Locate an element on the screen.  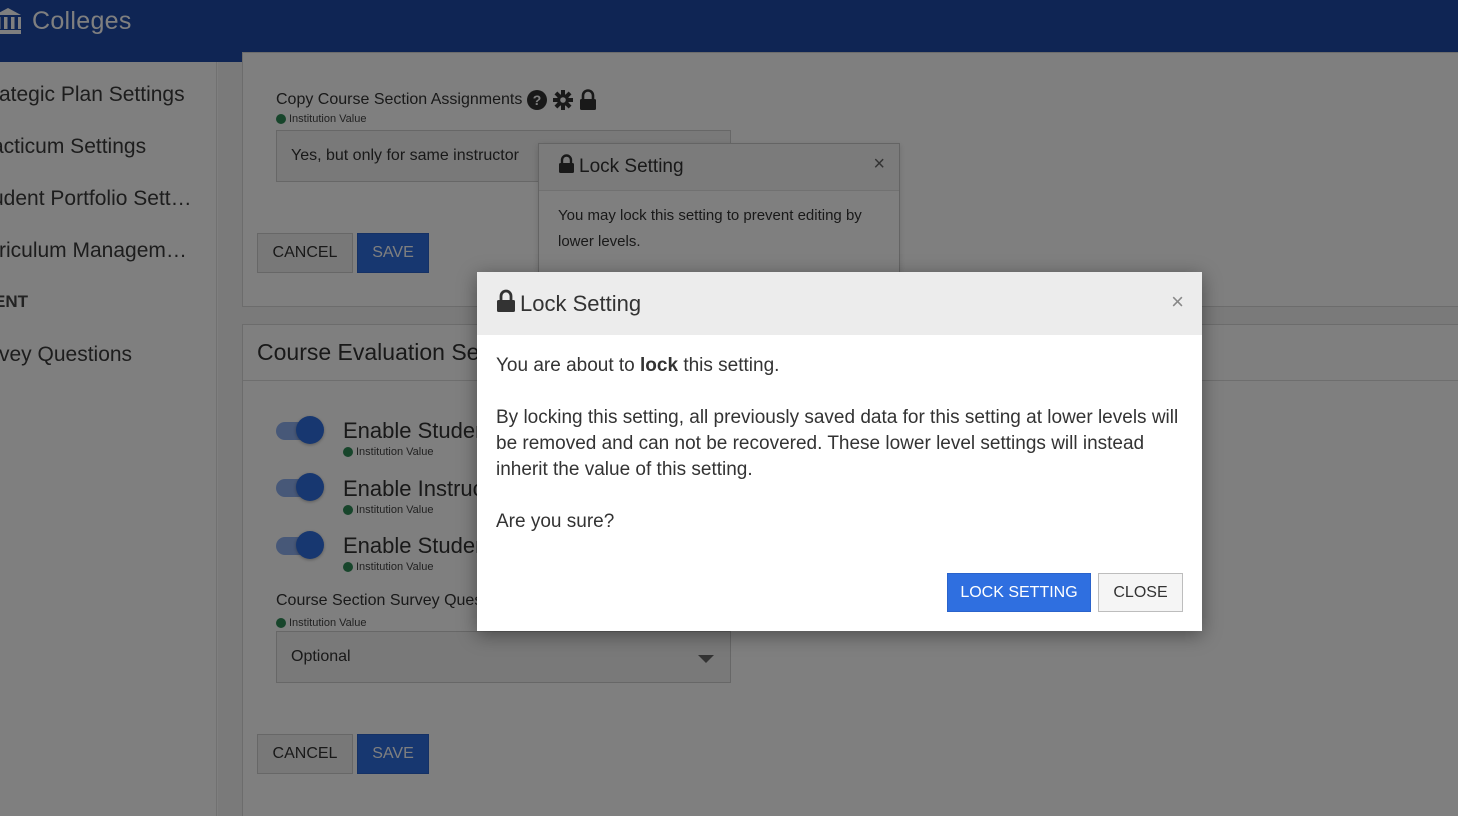
close-icon: × is located at coordinates (1177, 302).